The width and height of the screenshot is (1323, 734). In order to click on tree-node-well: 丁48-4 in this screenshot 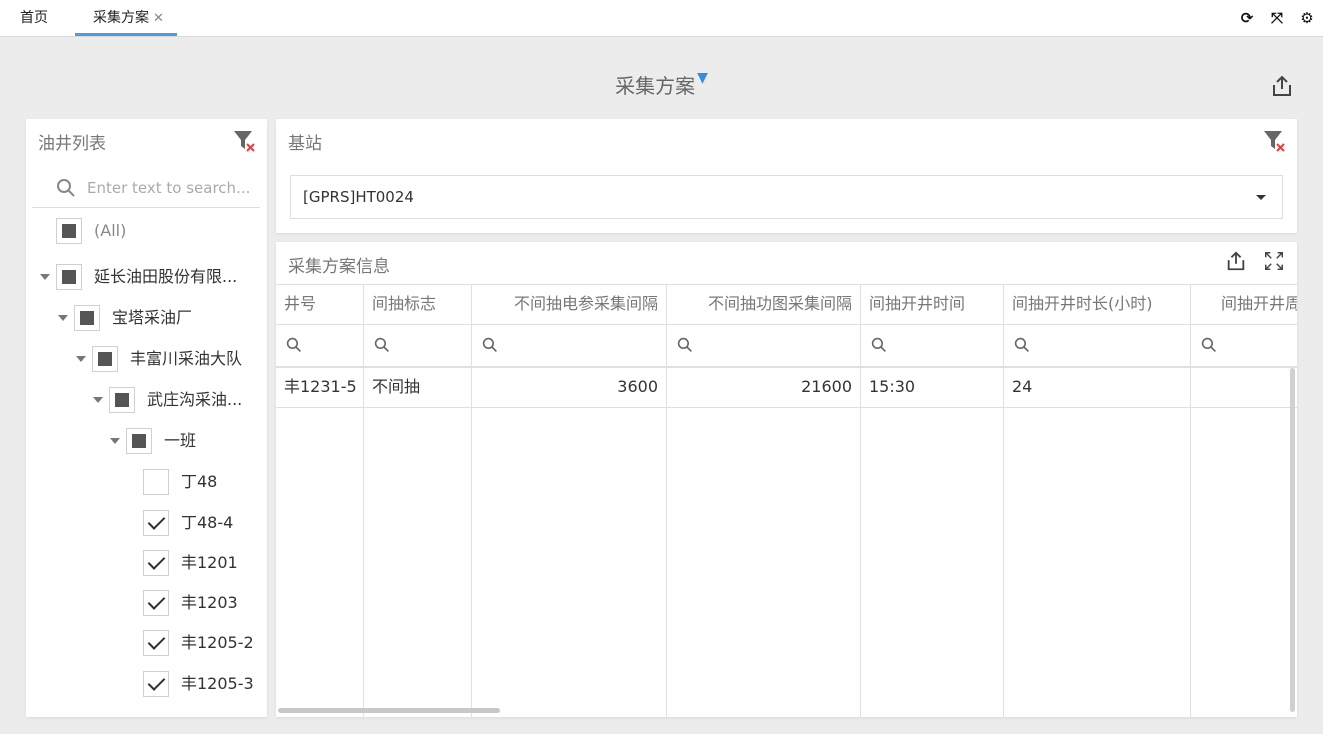, I will do `click(203, 523)`.